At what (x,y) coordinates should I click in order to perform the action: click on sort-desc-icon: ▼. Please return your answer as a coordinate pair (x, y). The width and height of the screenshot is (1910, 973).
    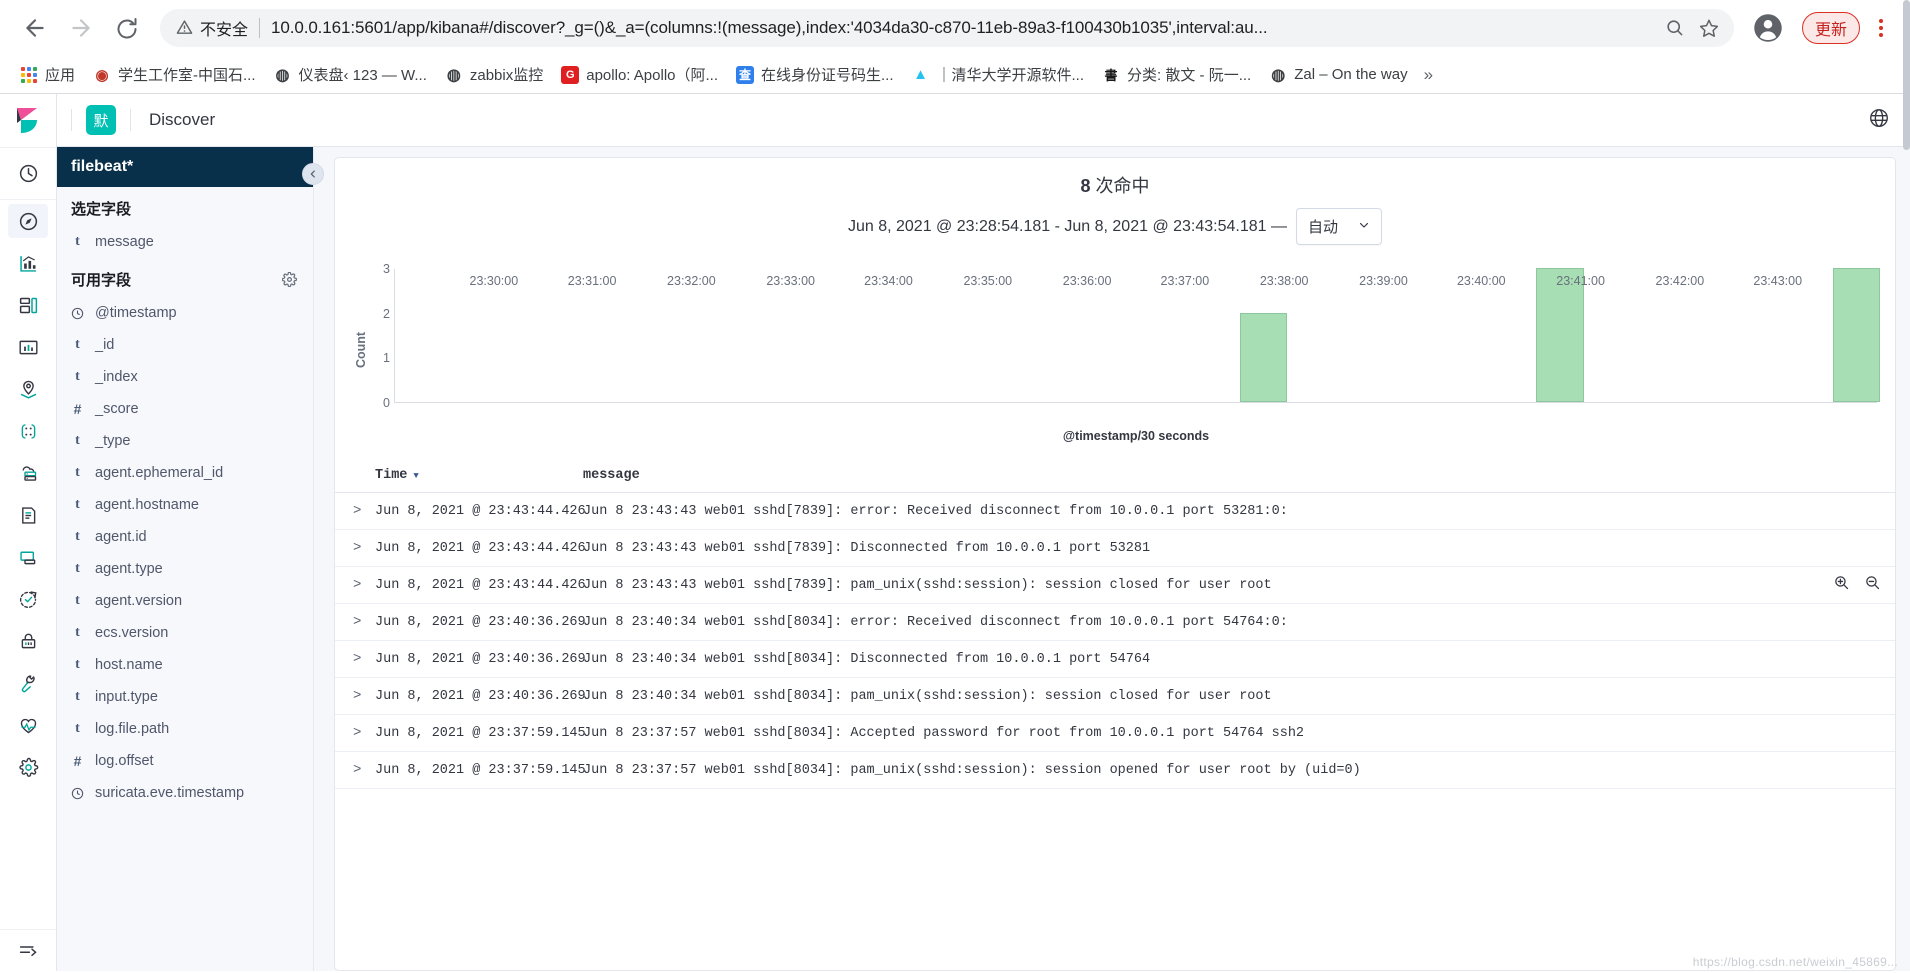
    Looking at the image, I should click on (415, 476).